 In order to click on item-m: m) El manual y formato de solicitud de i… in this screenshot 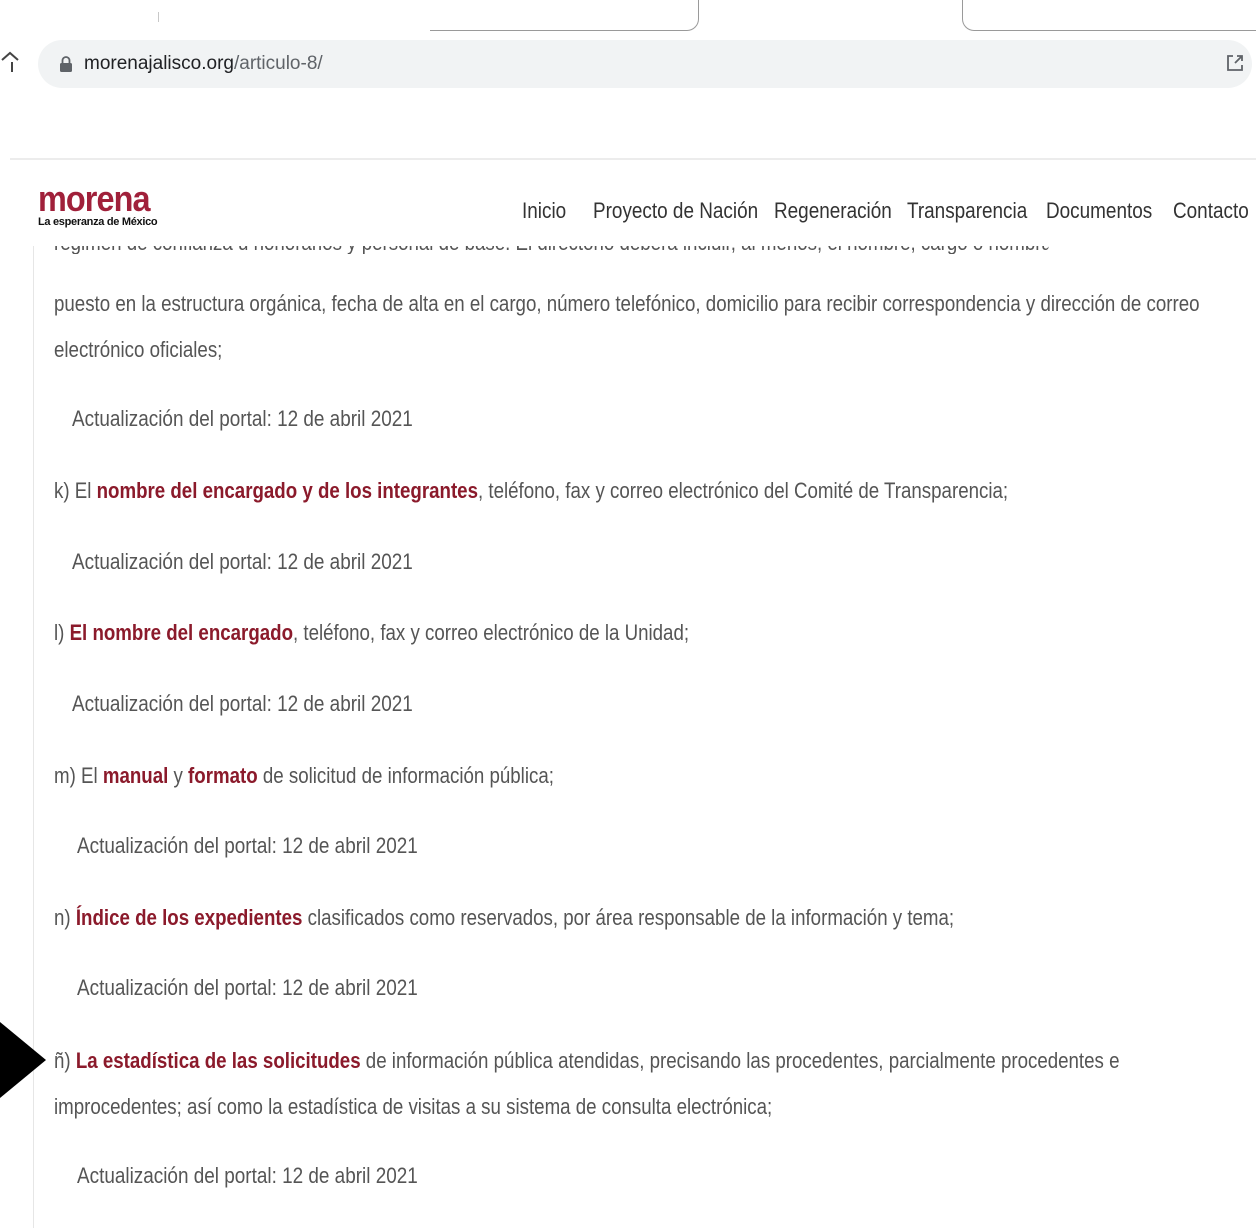, I will do `click(640, 776)`.